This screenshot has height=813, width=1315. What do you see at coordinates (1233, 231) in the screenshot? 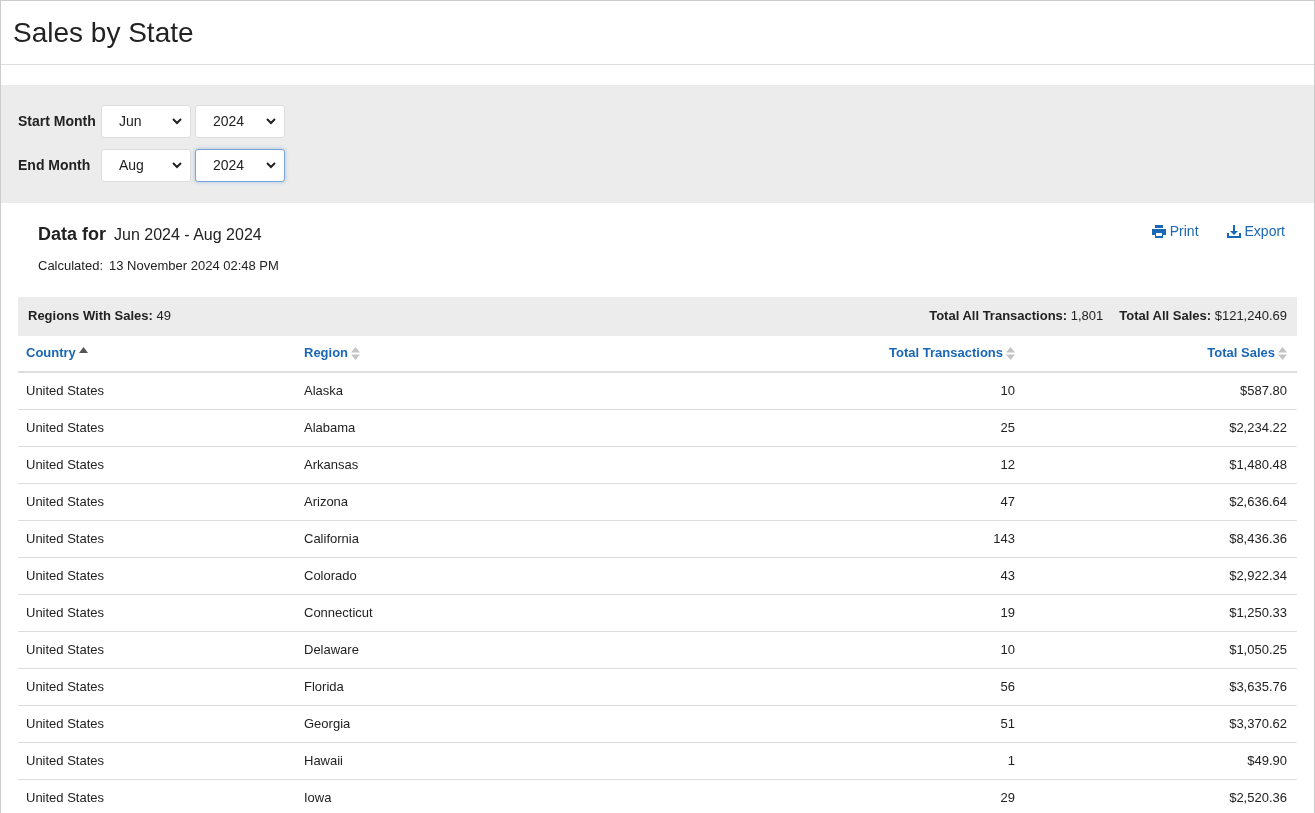
I see `download-icon` at bounding box center [1233, 231].